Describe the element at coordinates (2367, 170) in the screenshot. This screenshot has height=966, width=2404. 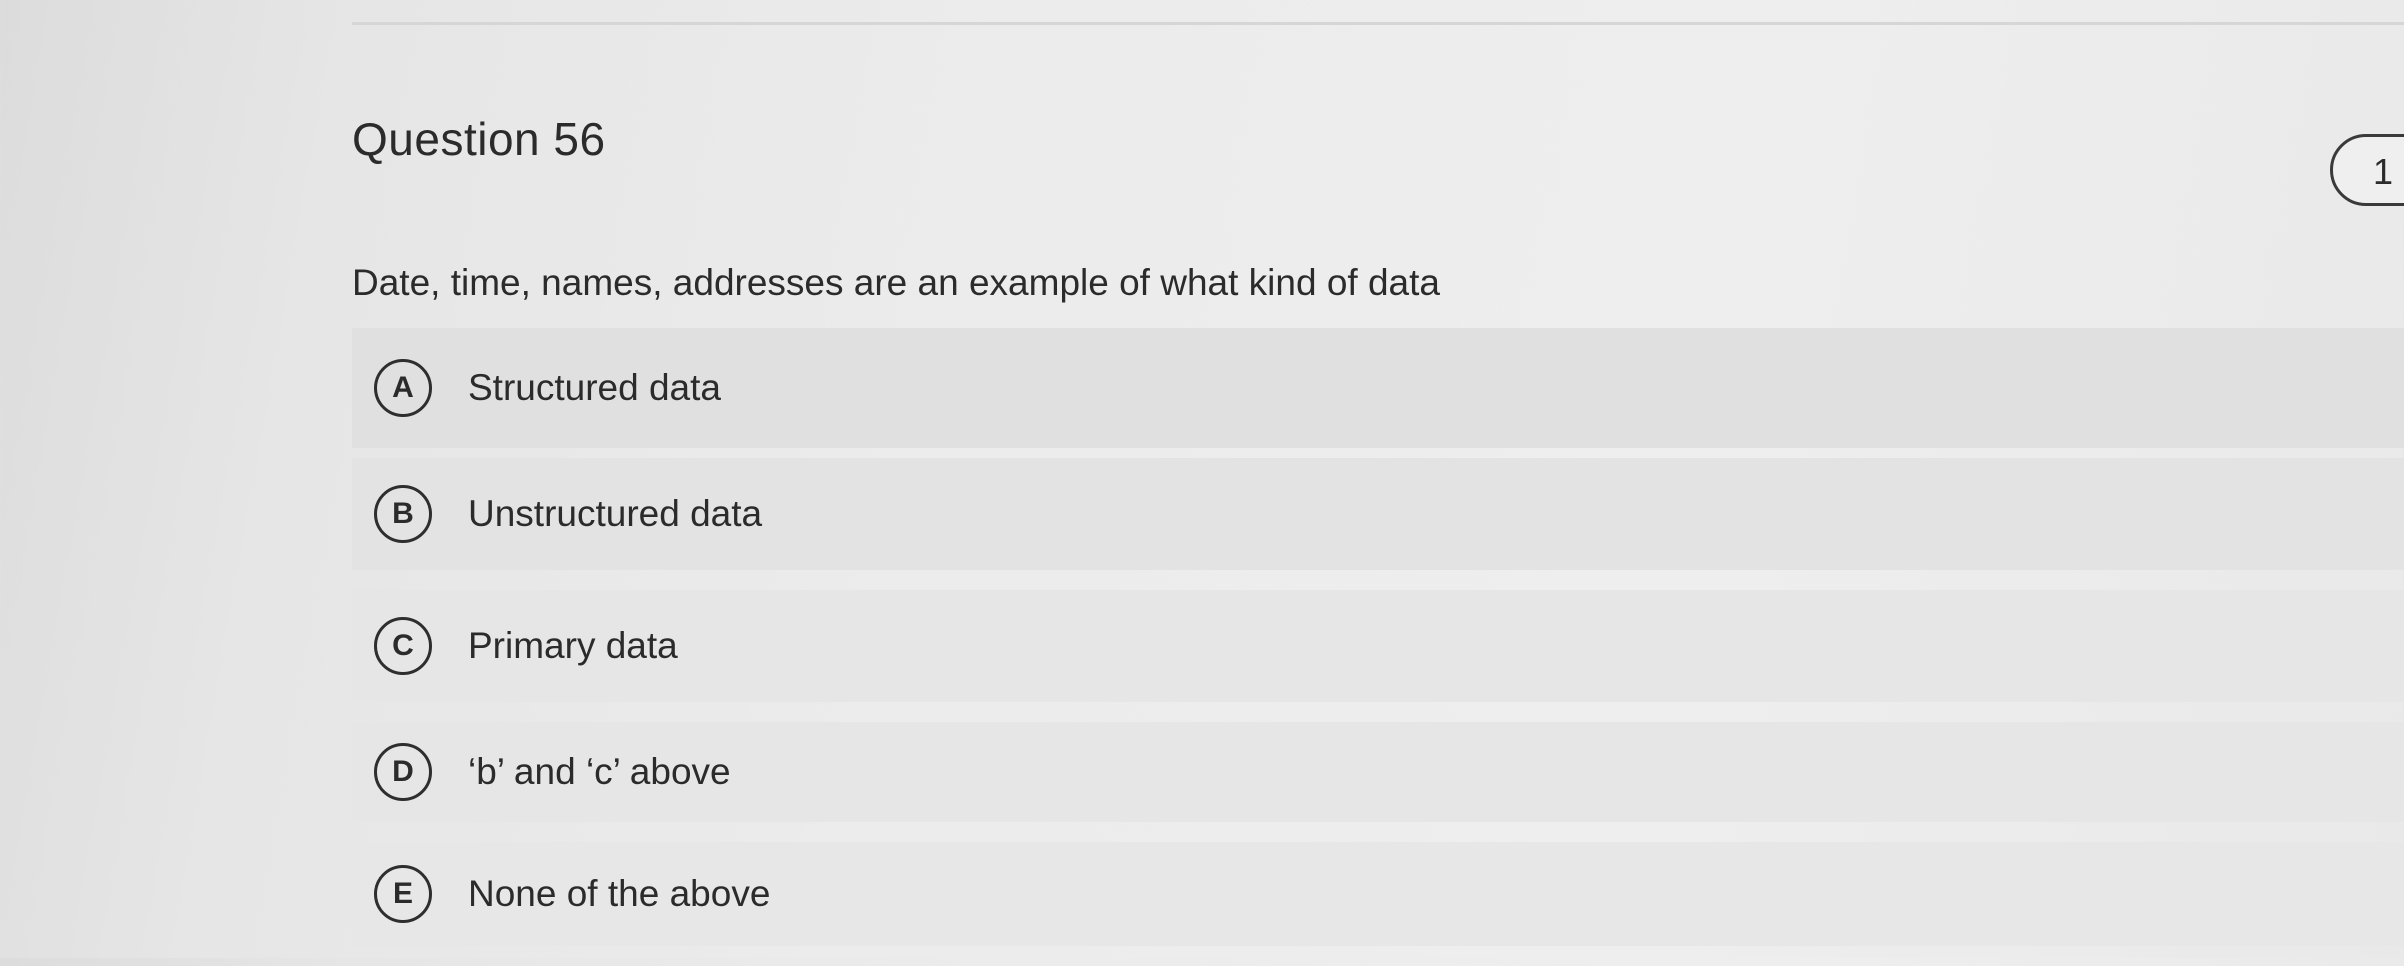
I see `points-badge: 1` at that location.